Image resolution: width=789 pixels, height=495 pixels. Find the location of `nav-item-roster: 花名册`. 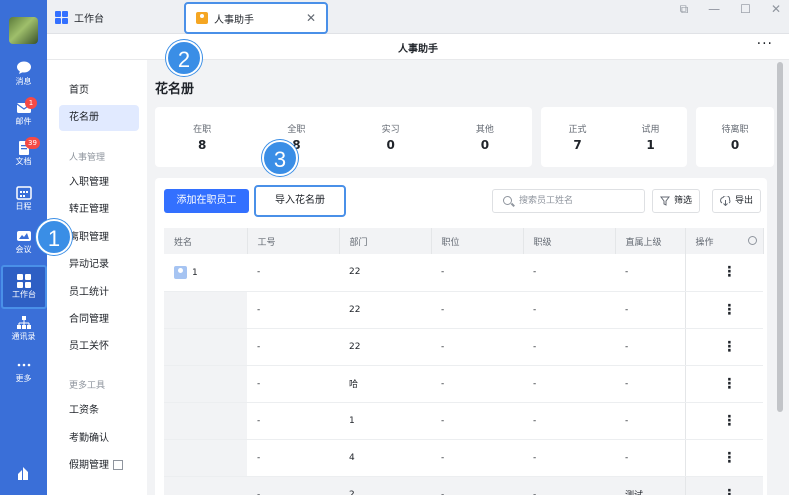

nav-item-roster: 花名册 is located at coordinates (99, 118).